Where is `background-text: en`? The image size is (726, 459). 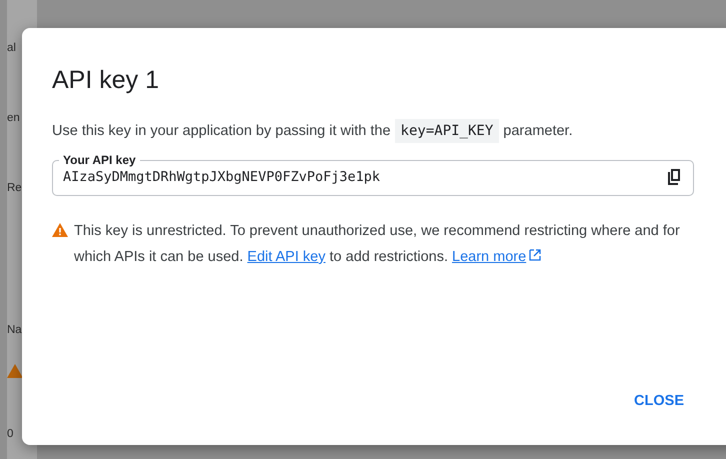 background-text: en is located at coordinates (13, 118).